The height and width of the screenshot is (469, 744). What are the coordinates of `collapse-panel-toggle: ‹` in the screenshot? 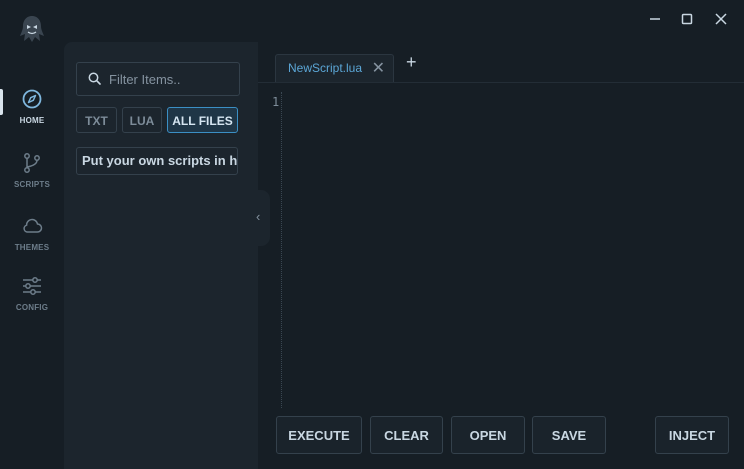 It's located at (261, 218).